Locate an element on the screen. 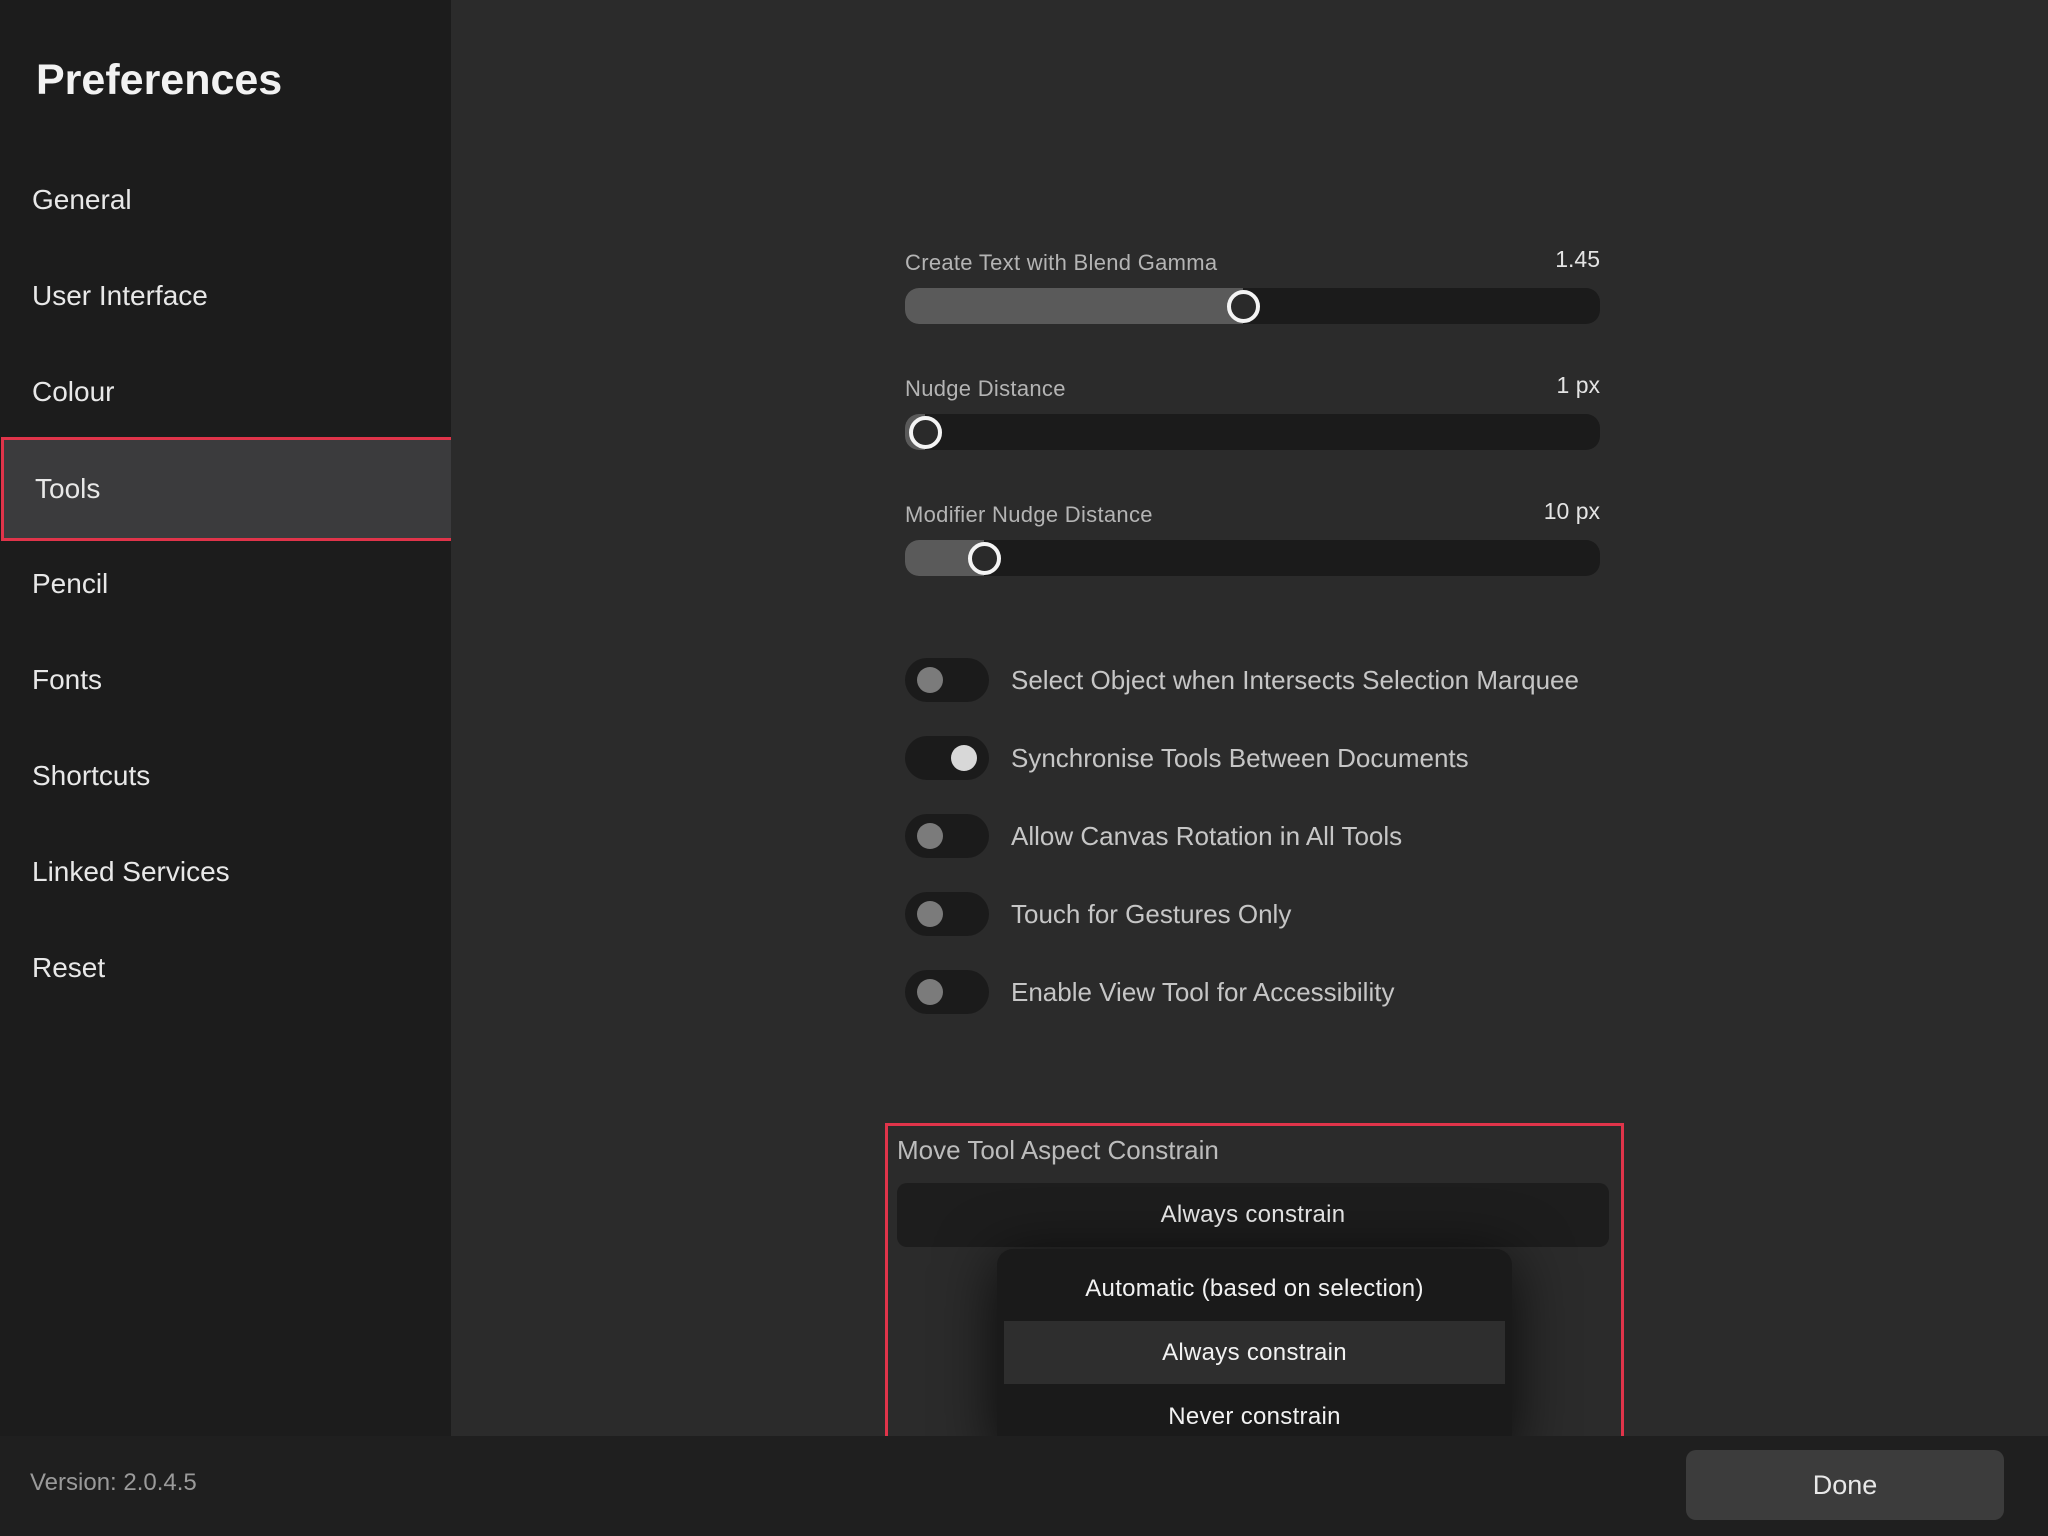 This screenshot has height=1536, width=2048. select-value: Always constrain is located at coordinates (1253, 1214).